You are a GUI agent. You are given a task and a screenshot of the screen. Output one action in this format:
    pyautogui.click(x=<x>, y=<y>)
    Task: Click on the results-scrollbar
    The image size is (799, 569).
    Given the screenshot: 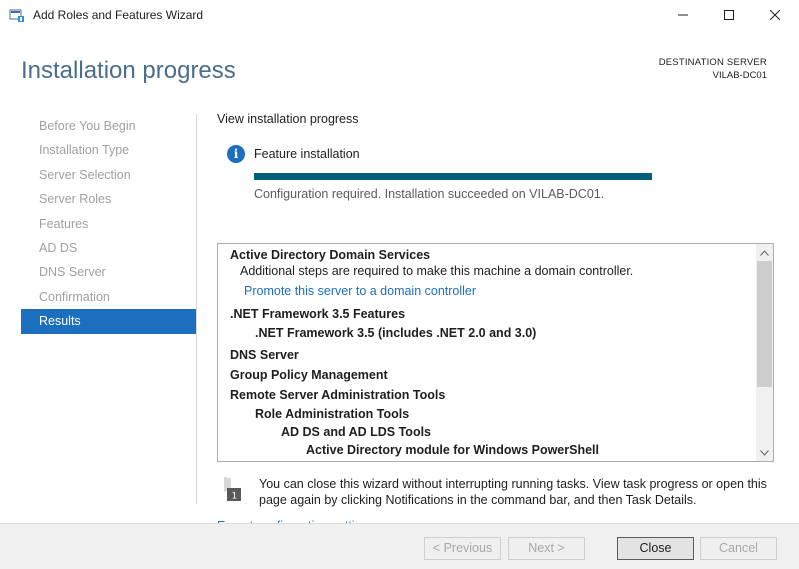 What is the action you would take?
    pyautogui.click(x=764, y=352)
    